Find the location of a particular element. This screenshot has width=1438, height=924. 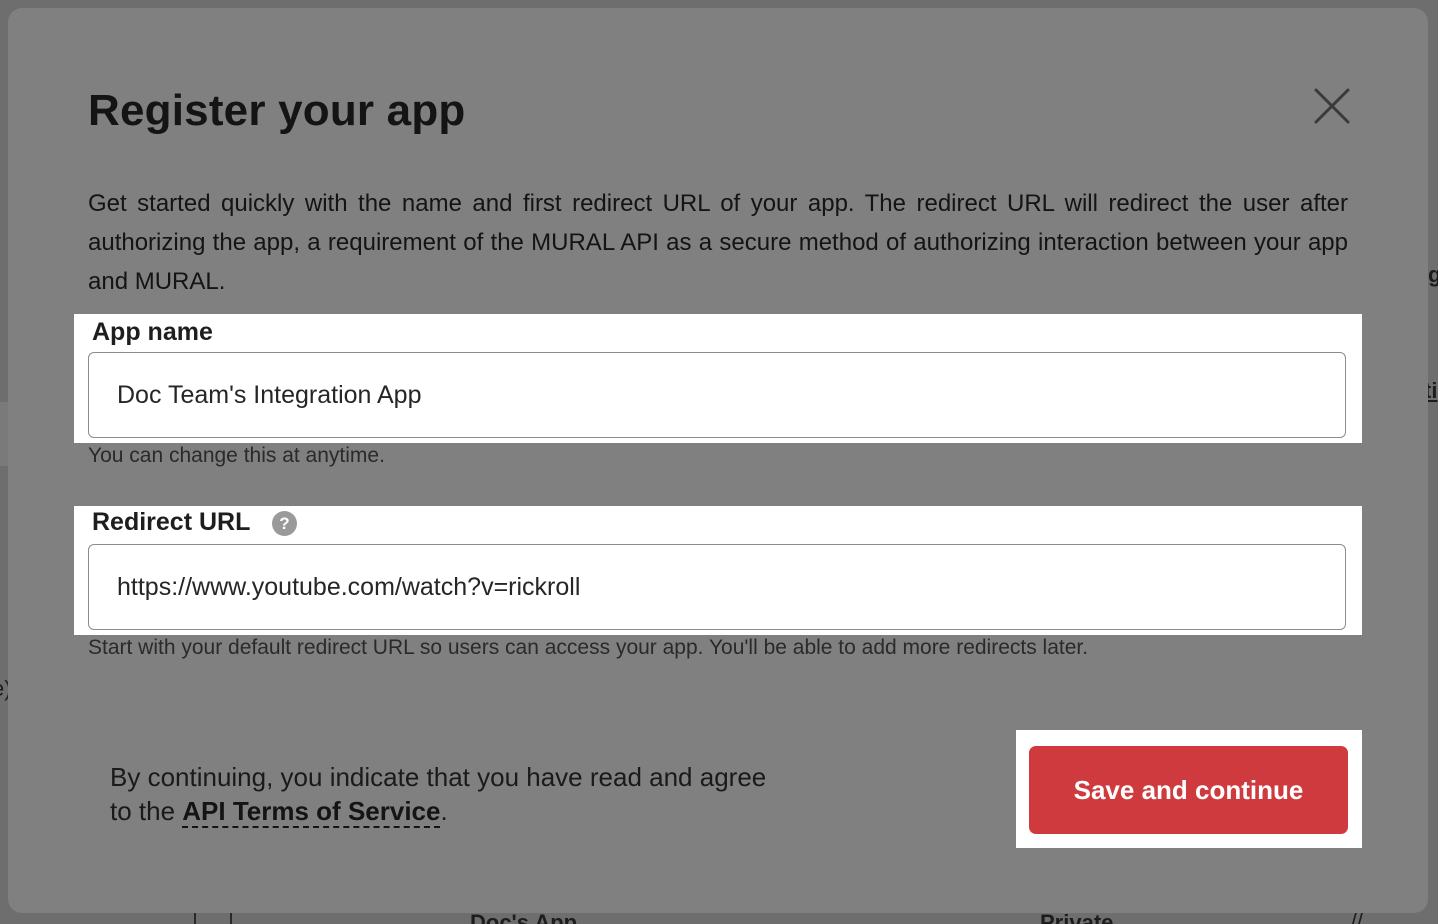

save-and-continue-button: Save and continue is located at coordinates (1188, 790).